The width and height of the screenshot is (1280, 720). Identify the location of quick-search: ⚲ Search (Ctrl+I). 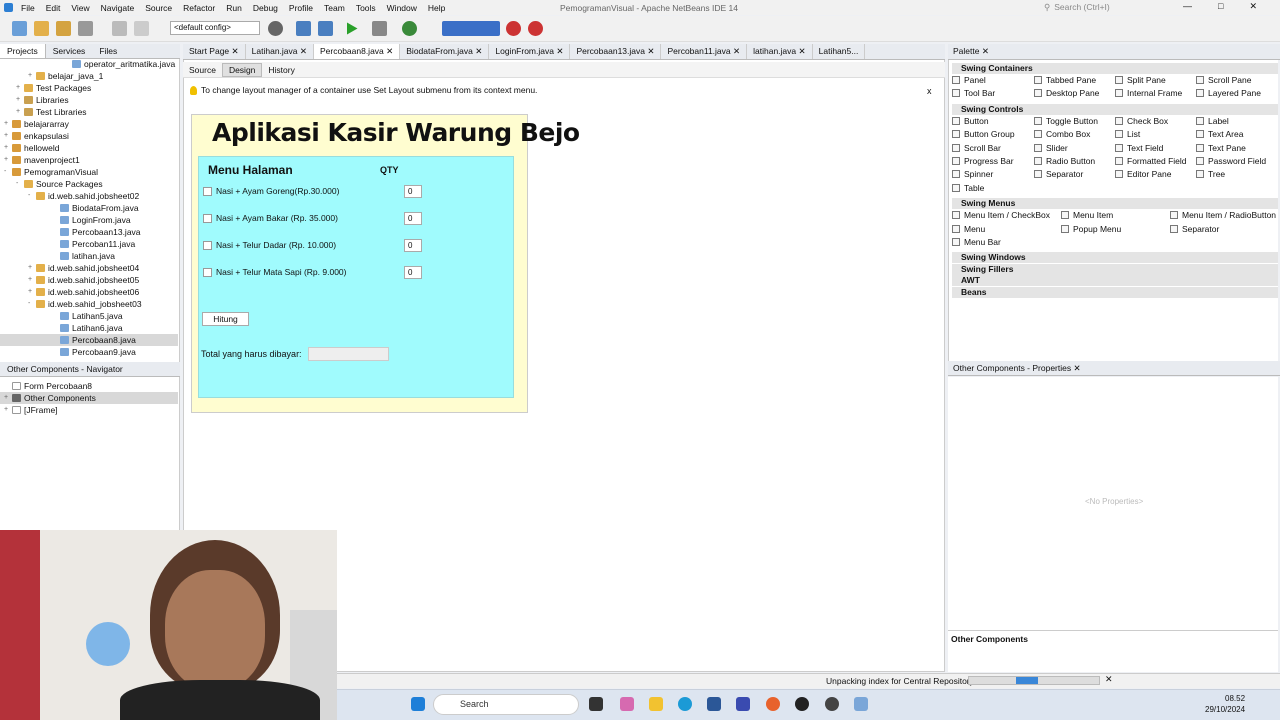
(1109, 7).